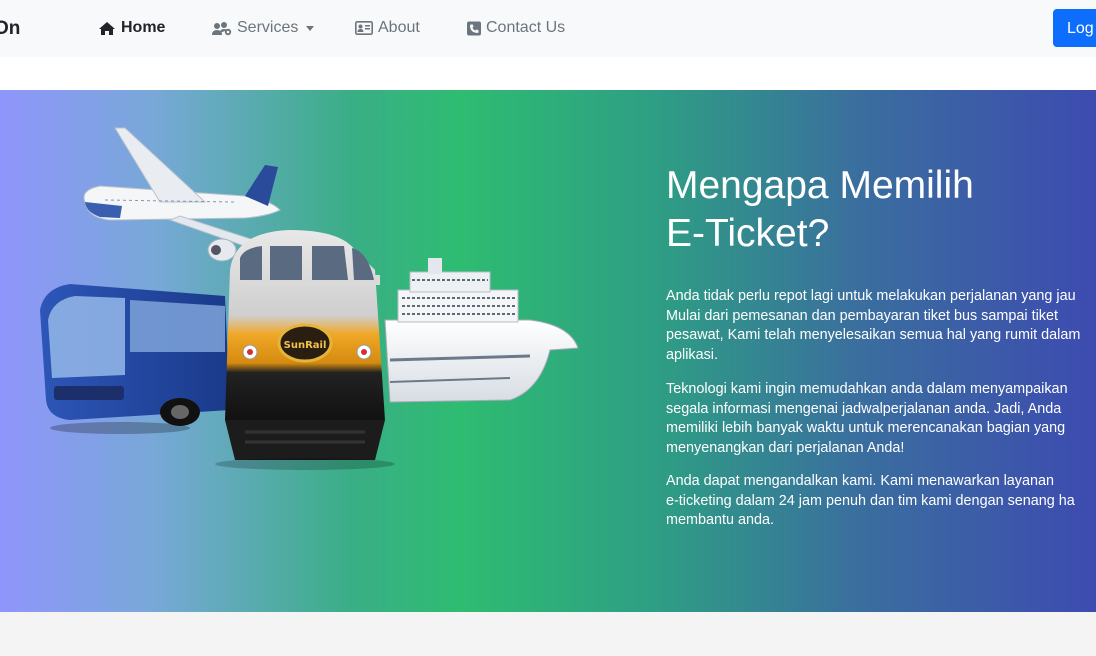  I want to click on id-card-icon, so click(364, 28).